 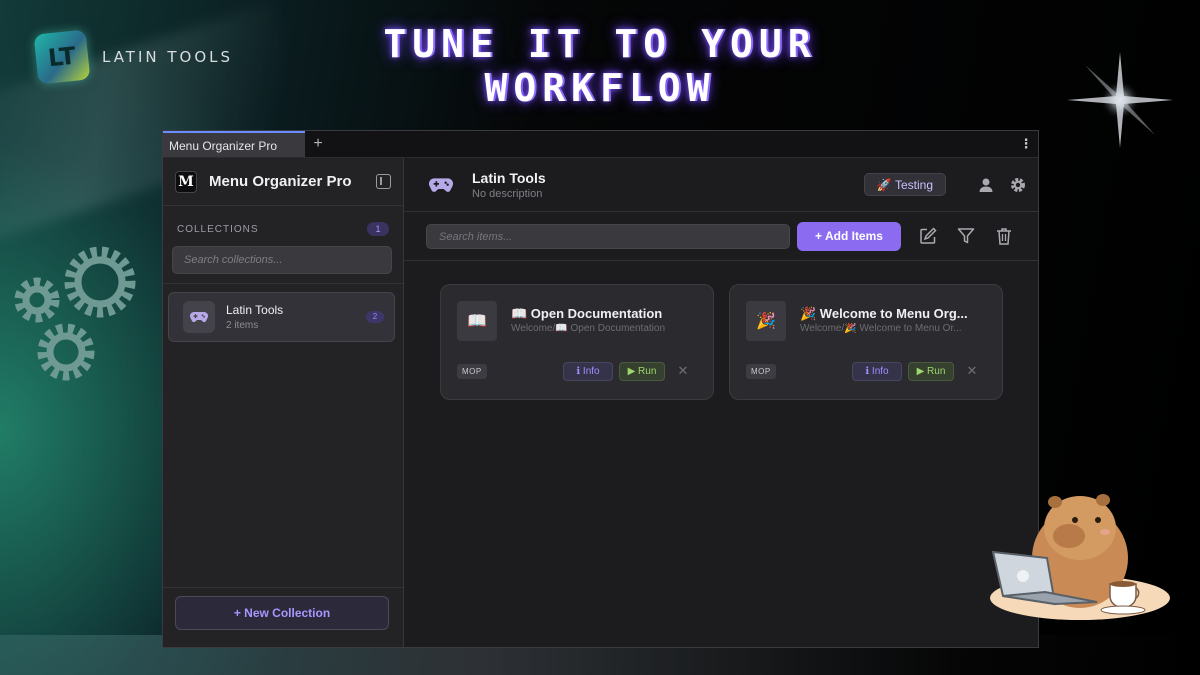 What do you see at coordinates (168, 57) in the screenshot?
I see `brand-name: LATIN TOOLS` at bounding box center [168, 57].